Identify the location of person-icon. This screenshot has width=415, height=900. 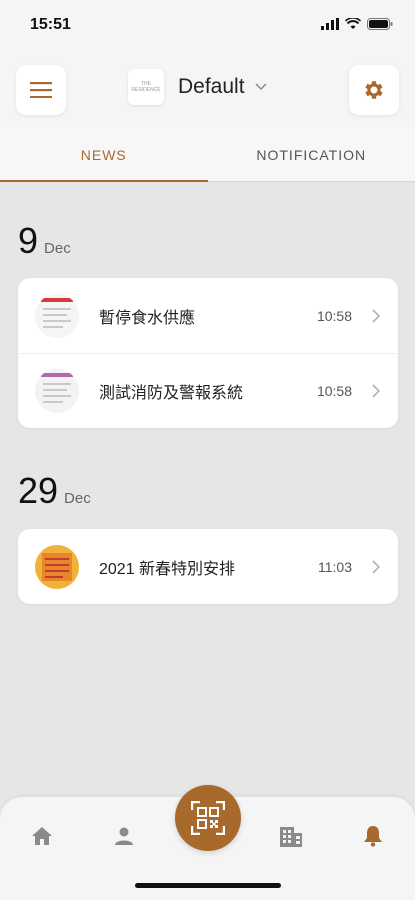
(124, 836).